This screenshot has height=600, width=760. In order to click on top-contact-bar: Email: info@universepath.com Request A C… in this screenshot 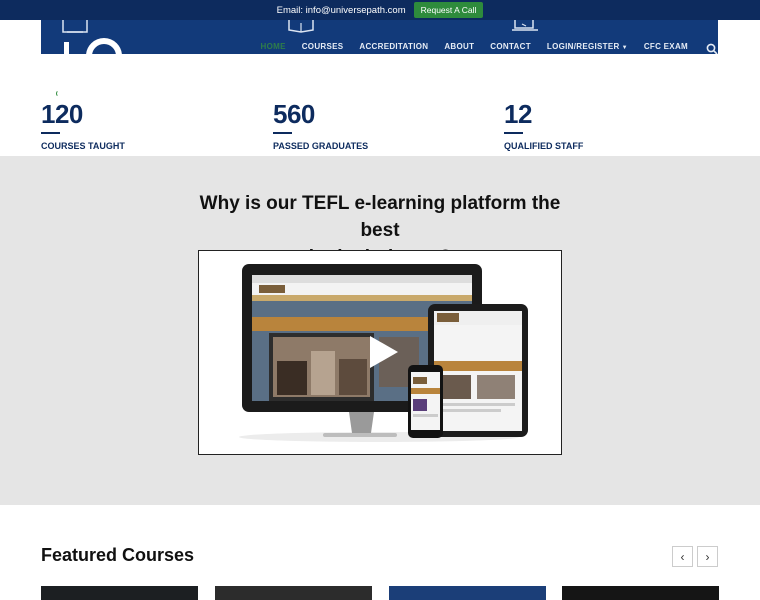, I will do `click(380, 10)`.